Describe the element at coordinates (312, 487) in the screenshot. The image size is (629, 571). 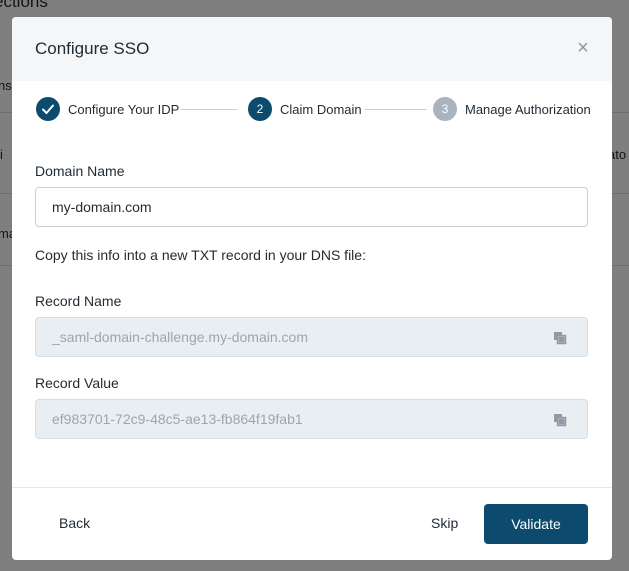
I see `footer-divider` at that location.